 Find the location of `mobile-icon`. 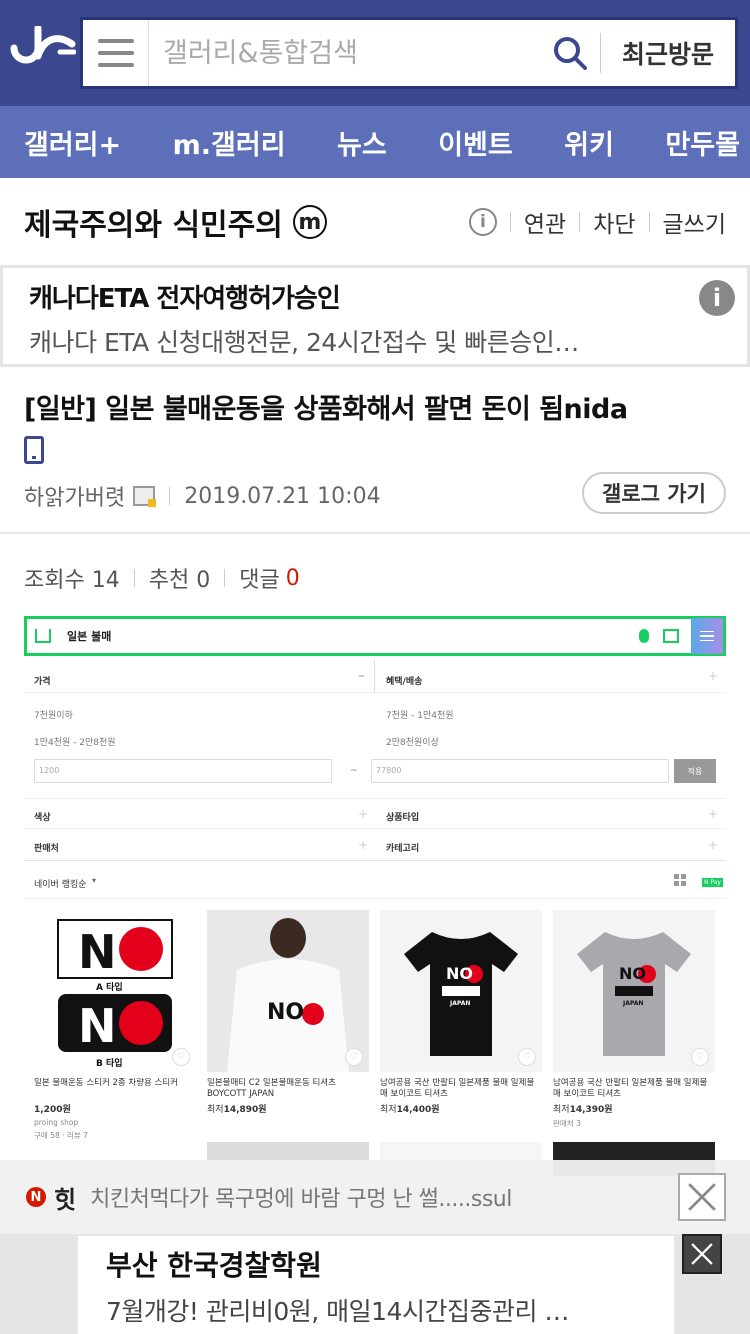

mobile-icon is located at coordinates (34, 450).